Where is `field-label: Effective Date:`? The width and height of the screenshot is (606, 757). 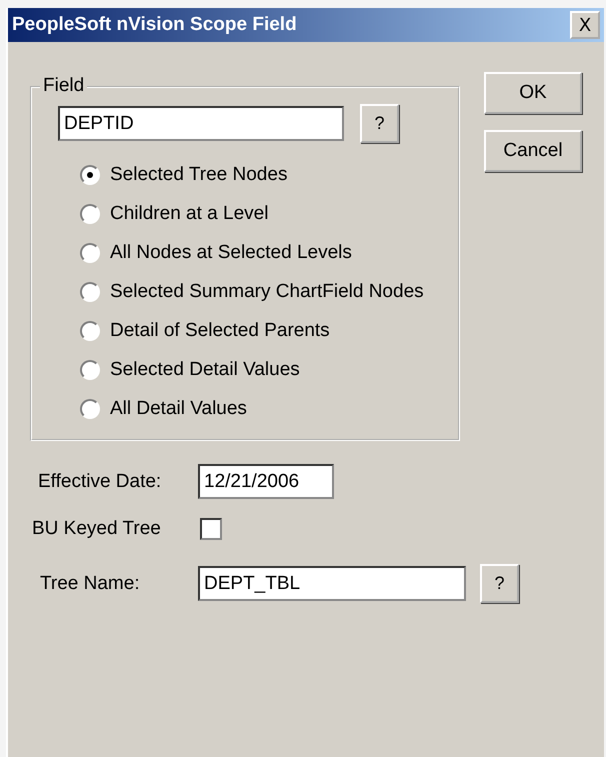
field-label: Effective Date: is located at coordinates (99, 481).